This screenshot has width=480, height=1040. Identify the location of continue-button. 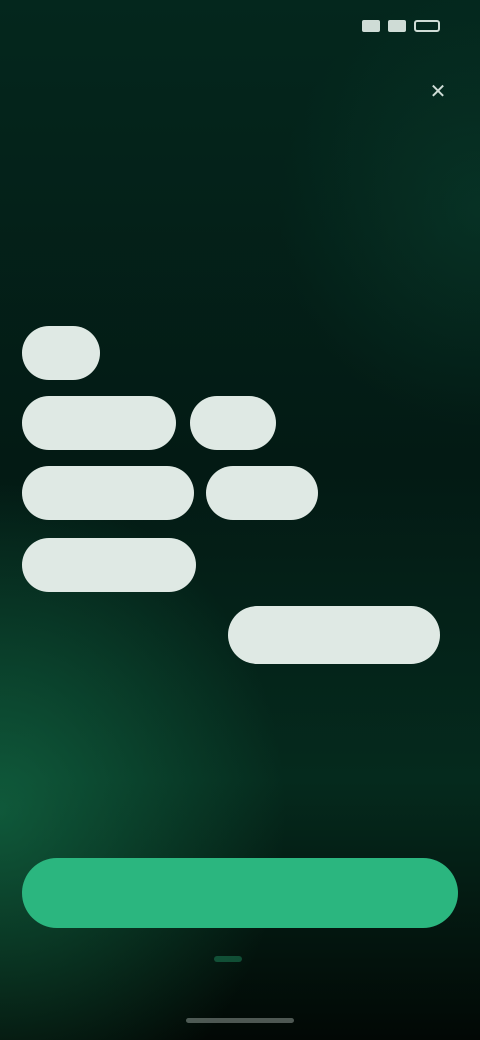
(240, 893).